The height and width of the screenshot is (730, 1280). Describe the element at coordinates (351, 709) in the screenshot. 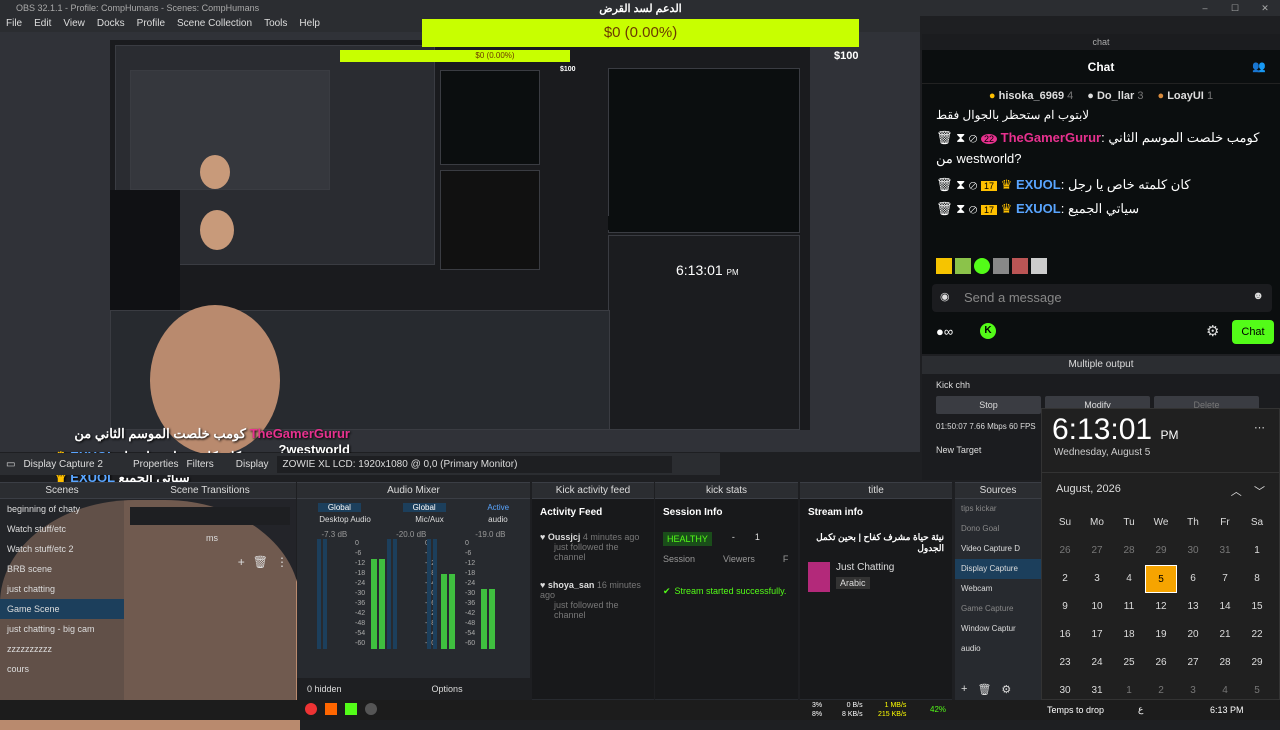

I see `kick-app-icon` at that location.